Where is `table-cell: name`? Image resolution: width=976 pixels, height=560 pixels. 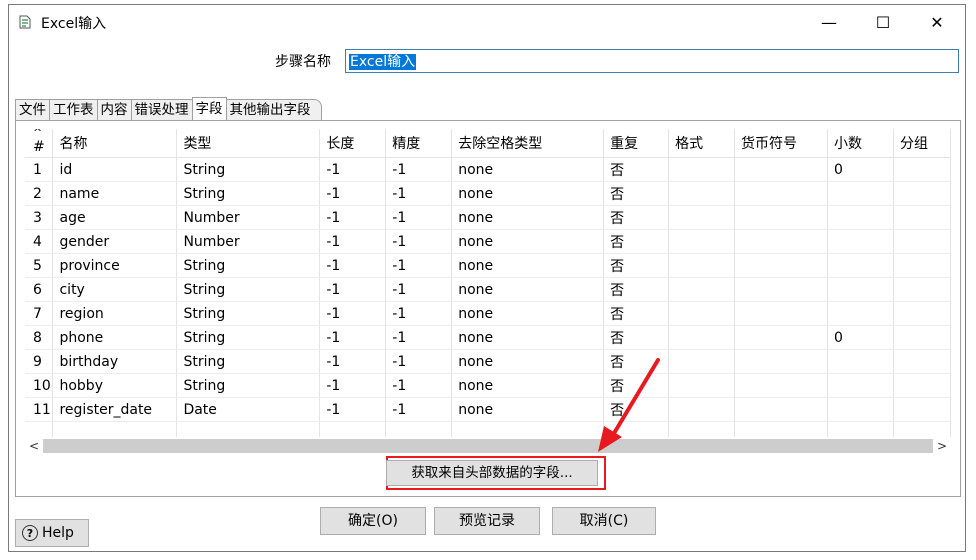
table-cell: name is located at coordinates (115, 193).